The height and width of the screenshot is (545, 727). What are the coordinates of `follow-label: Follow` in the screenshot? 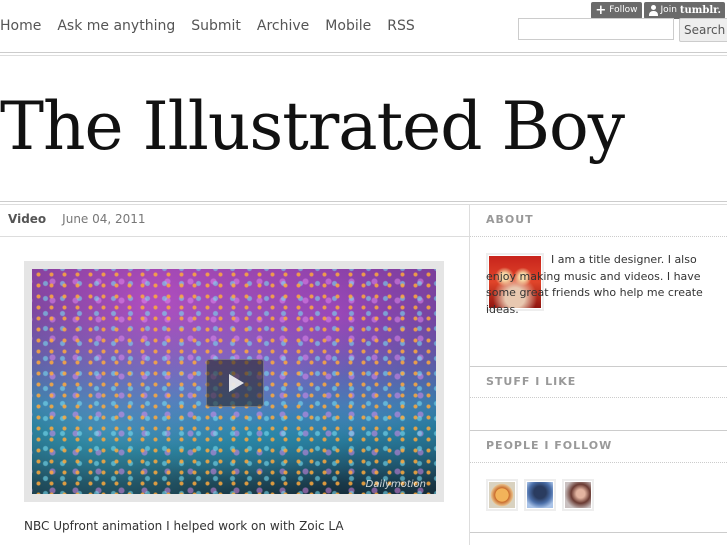 It's located at (623, 10).